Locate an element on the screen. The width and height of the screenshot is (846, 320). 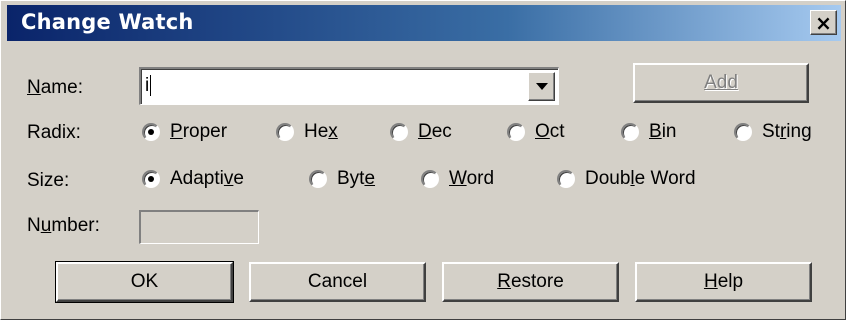
close-icon: × is located at coordinates (823, 22).